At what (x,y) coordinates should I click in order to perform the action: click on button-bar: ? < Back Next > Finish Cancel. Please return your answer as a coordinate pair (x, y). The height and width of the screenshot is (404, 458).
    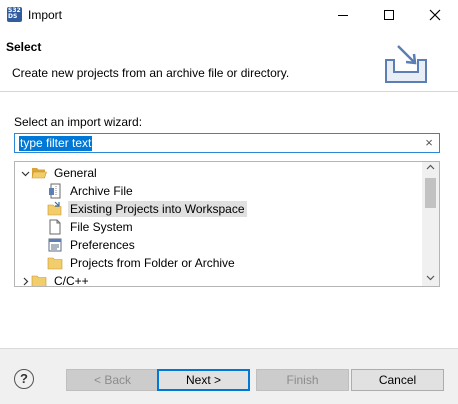
    Looking at the image, I should click on (229, 376).